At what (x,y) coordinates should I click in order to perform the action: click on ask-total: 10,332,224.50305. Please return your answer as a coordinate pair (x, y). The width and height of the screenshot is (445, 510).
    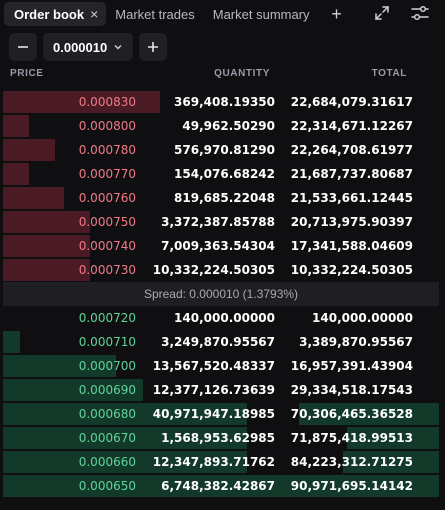
    Looking at the image, I should click on (351, 270).